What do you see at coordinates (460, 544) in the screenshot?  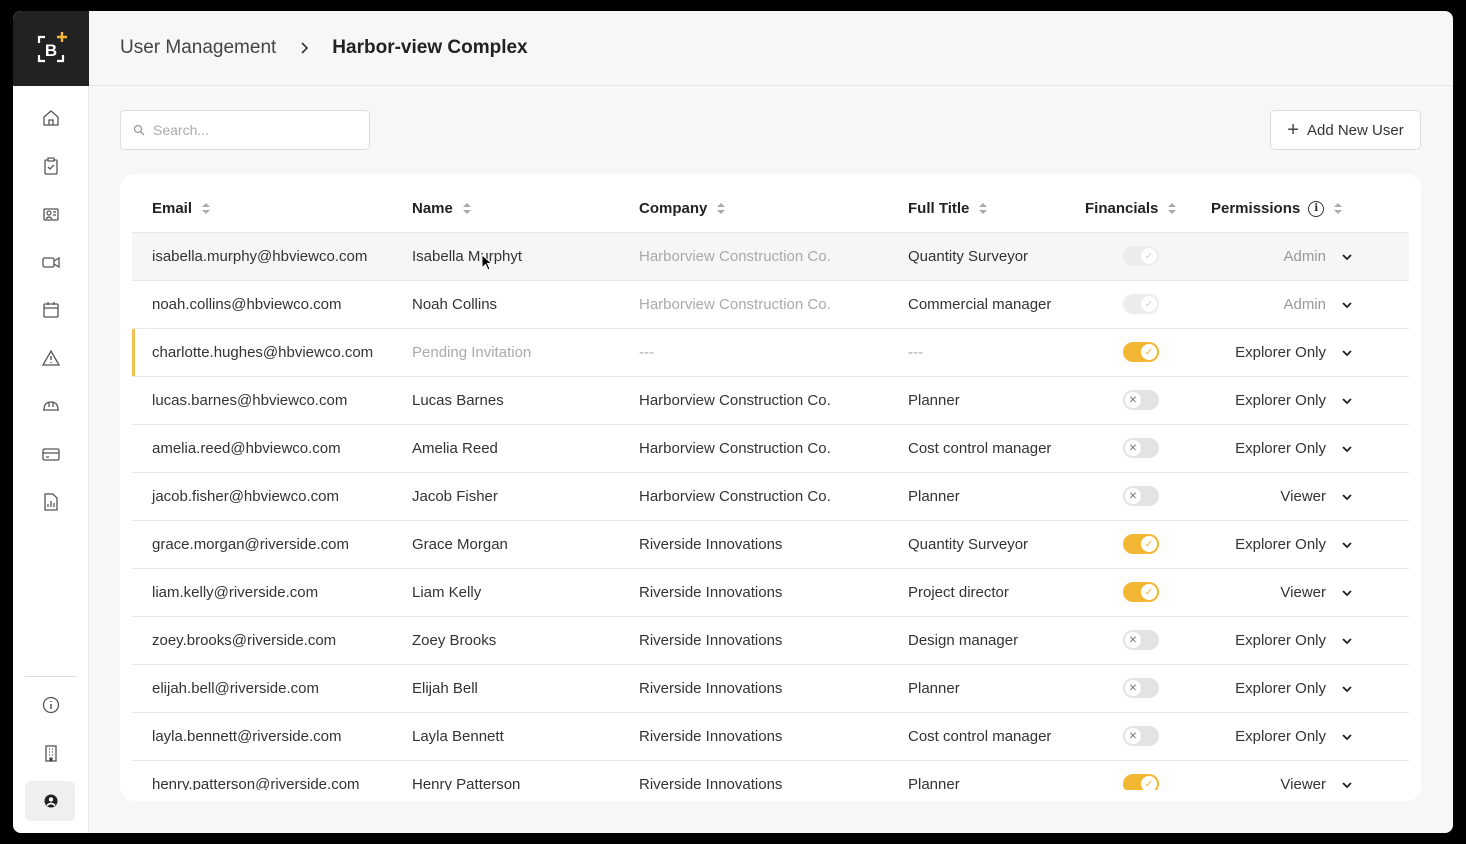 I see `cell-name: Grace Morgan` at bounding box center [460, 544].